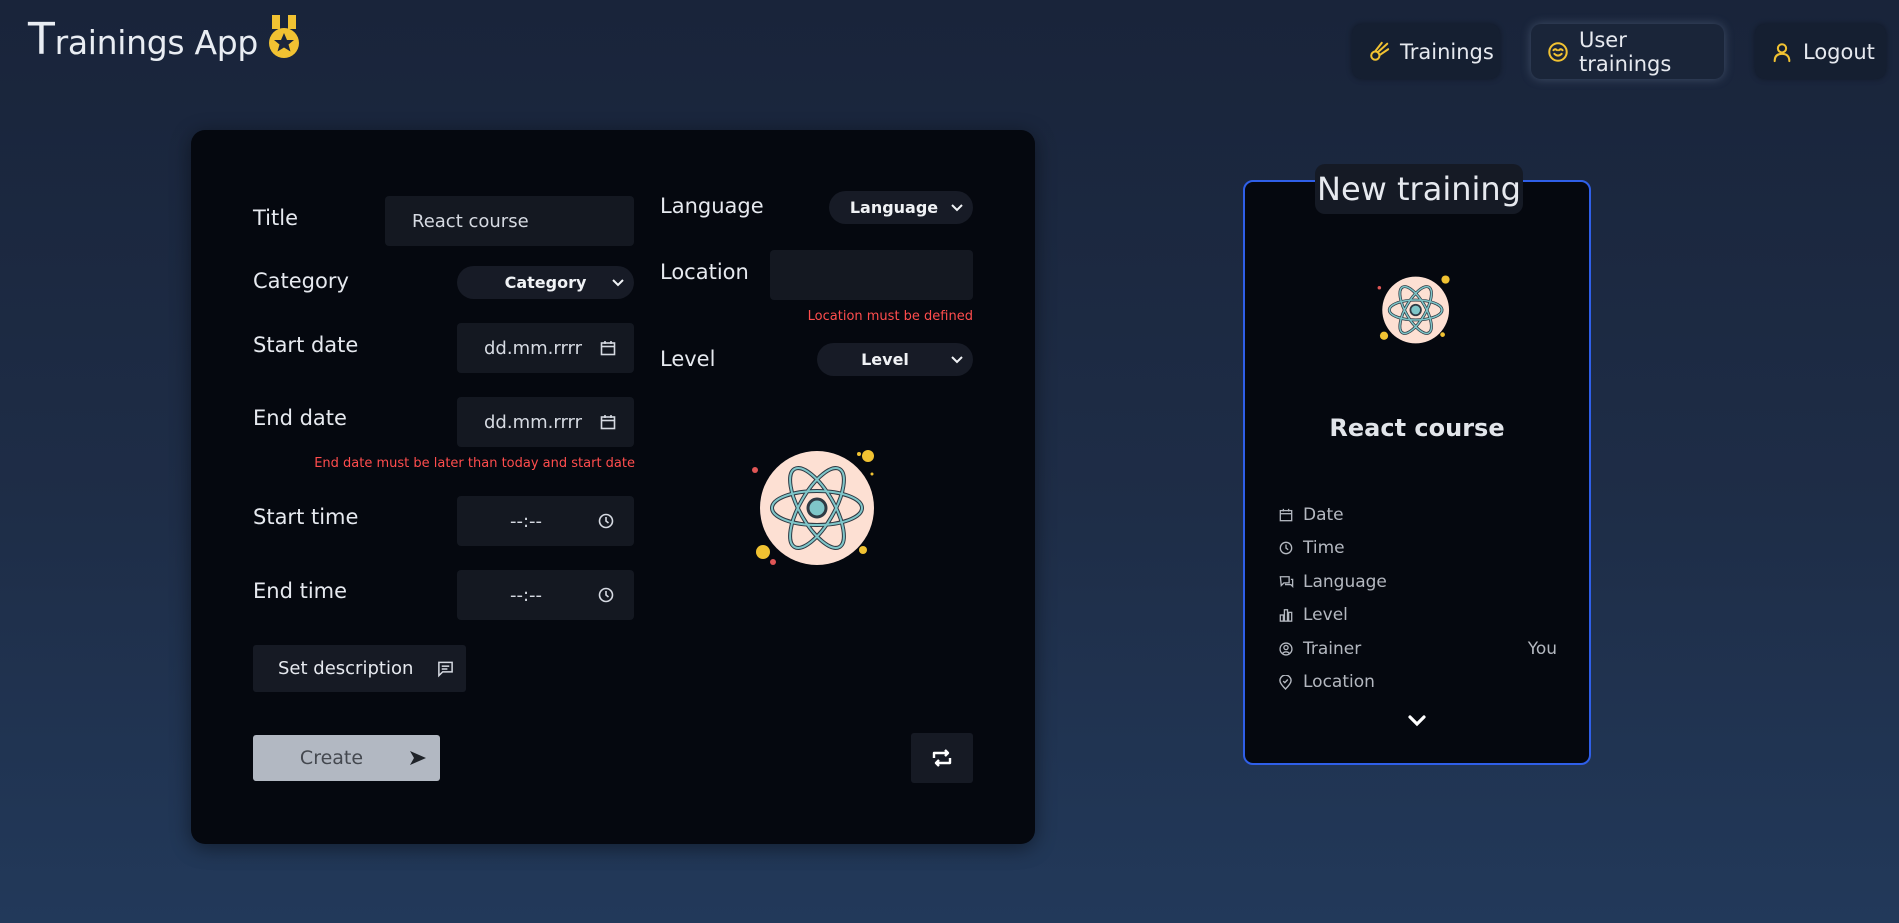 The image size is (1899, 923). Describe the element at coordinates (306, 517) in the screenshot. I see `start-time-label: Start time` at that location.